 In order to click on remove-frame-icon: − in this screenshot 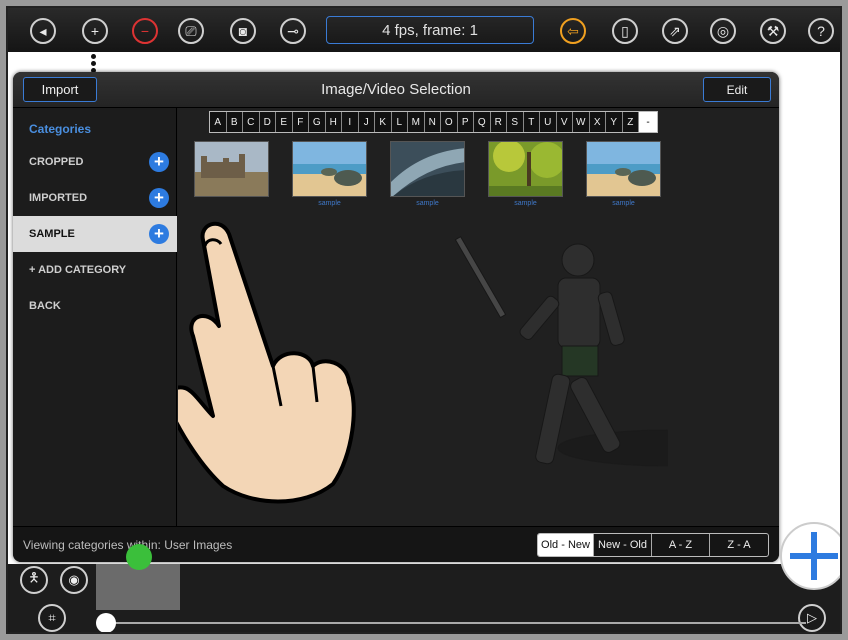, I will do `click(145, 31)`.